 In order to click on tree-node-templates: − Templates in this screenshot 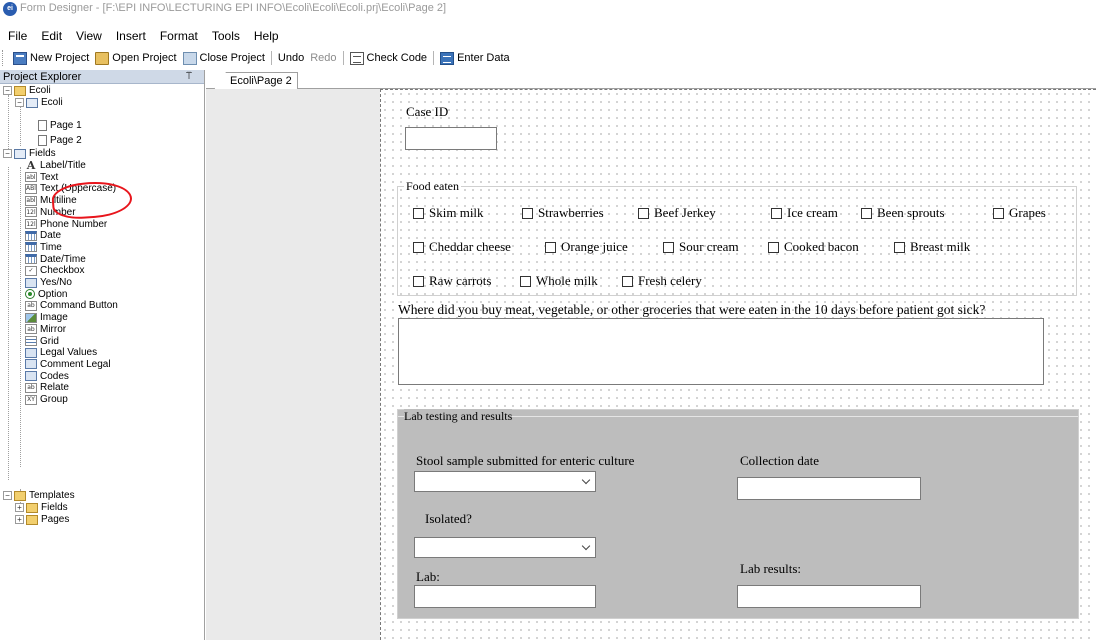, I will do `click(39, 495)`.